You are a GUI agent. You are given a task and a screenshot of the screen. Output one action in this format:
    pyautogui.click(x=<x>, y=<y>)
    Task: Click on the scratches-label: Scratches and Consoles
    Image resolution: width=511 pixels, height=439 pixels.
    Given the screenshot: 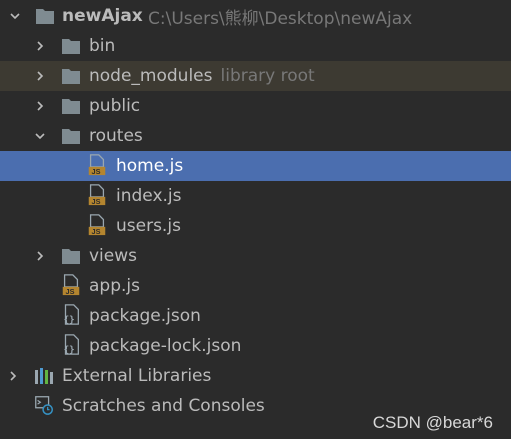 What is the action you would take?
    pyautogui.click(x=163, y=406)
    